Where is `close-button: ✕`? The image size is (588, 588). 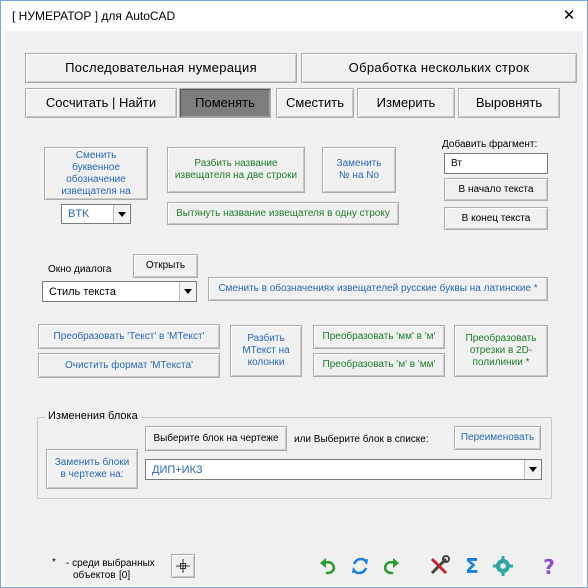 close-button: ✕ is located at coordinates (569, 15).